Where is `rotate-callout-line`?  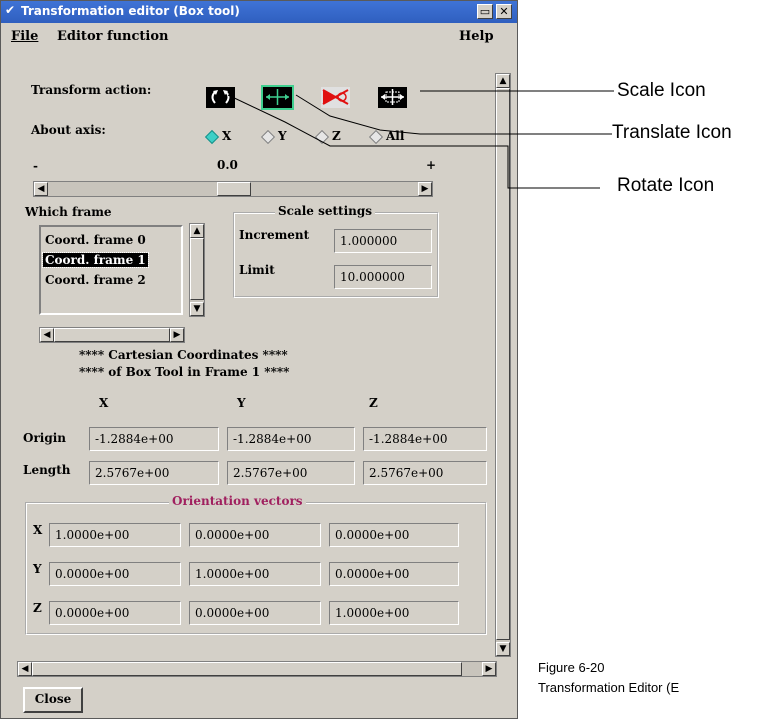
rotate-callout-line is located at coordinates (413, 141).